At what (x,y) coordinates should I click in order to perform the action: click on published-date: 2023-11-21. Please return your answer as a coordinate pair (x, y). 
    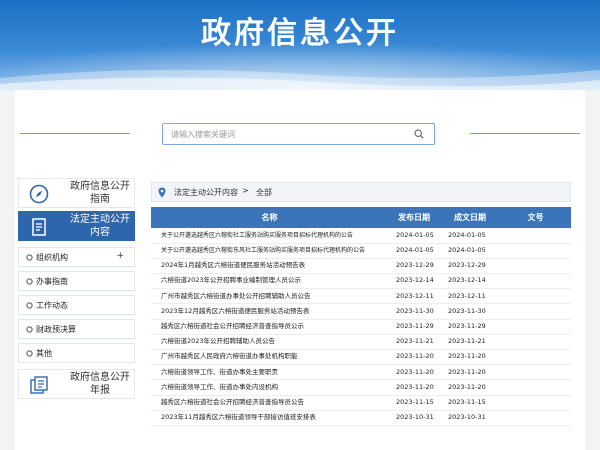
    Looking at the image, I should click on (414, 342).